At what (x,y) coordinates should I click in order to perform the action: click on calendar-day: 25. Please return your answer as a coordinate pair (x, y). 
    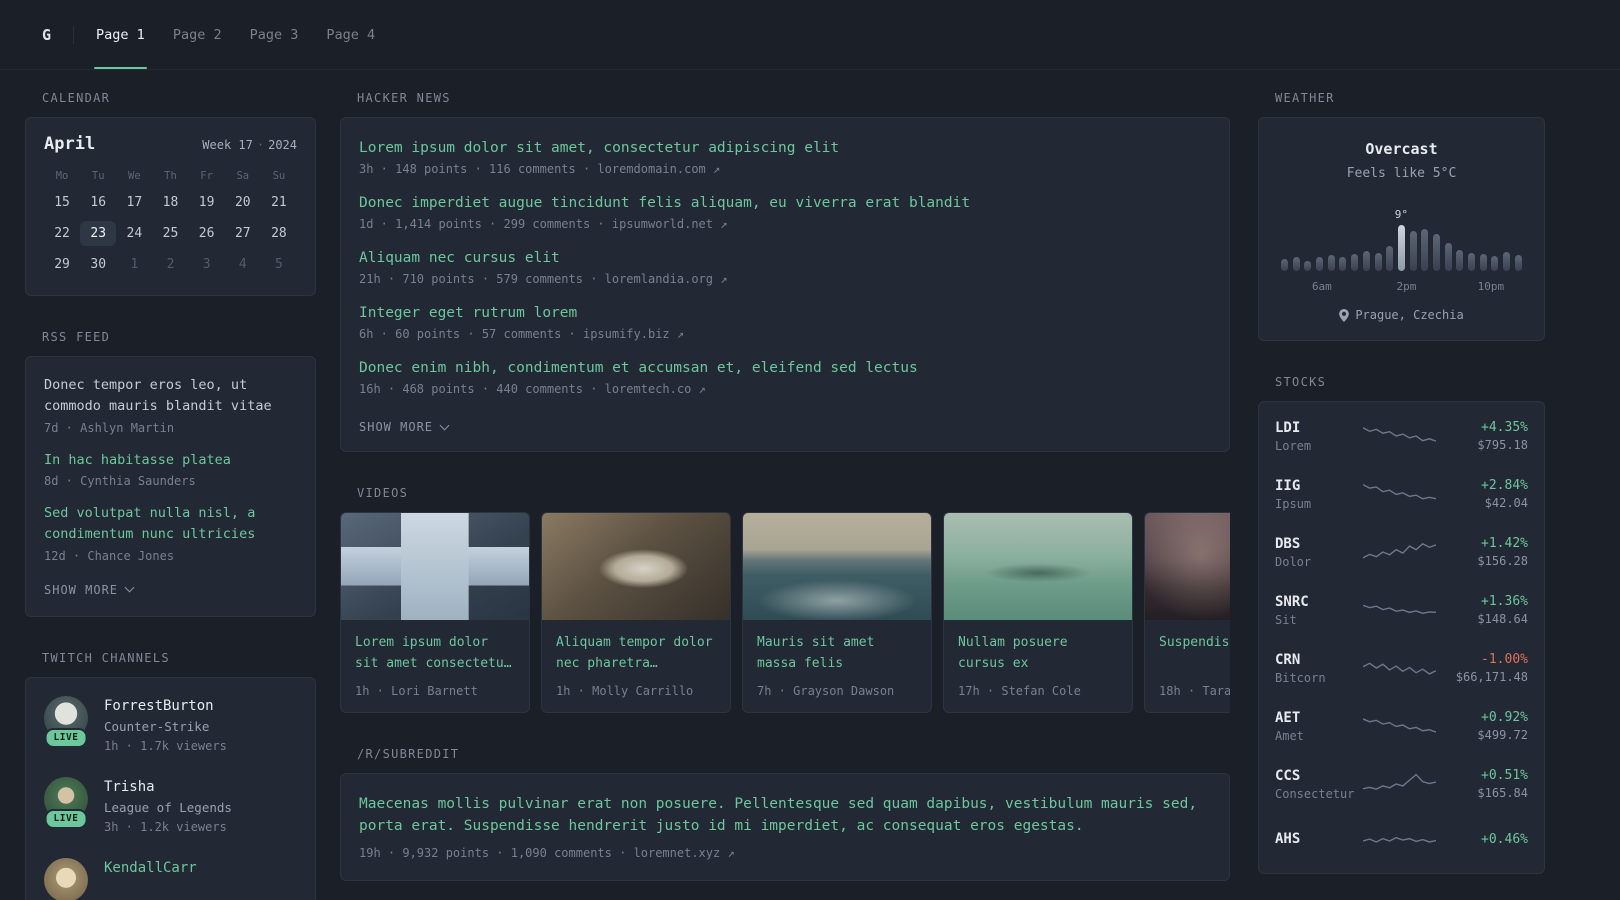
    Looking at the image, I should click on (170, 233).